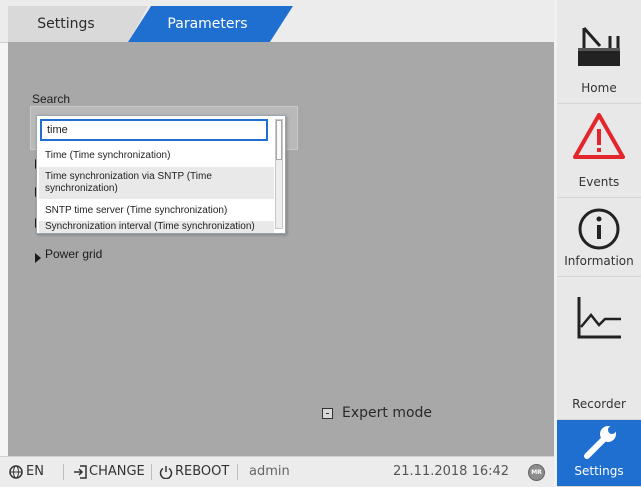  I want to click on nav-settings-label: Settings, so click(599, 471).